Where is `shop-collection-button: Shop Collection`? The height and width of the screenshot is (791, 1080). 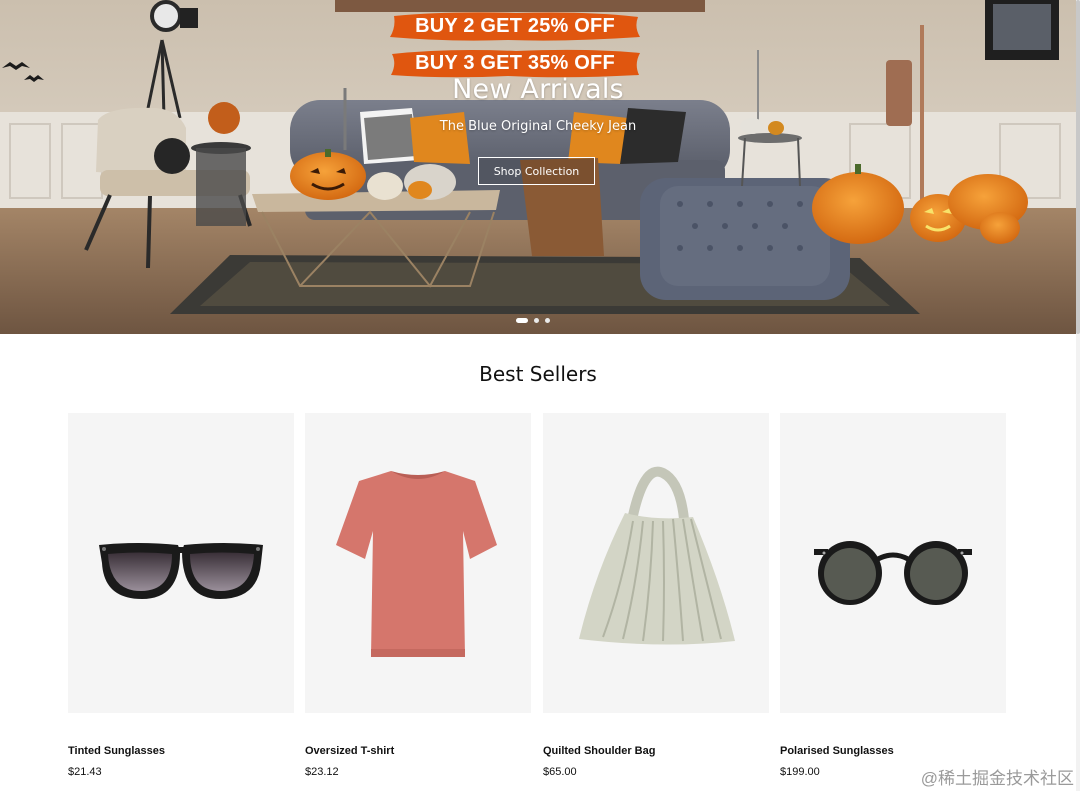
shop-collection-button: Shop Collection is located at coordinates (536, 171).